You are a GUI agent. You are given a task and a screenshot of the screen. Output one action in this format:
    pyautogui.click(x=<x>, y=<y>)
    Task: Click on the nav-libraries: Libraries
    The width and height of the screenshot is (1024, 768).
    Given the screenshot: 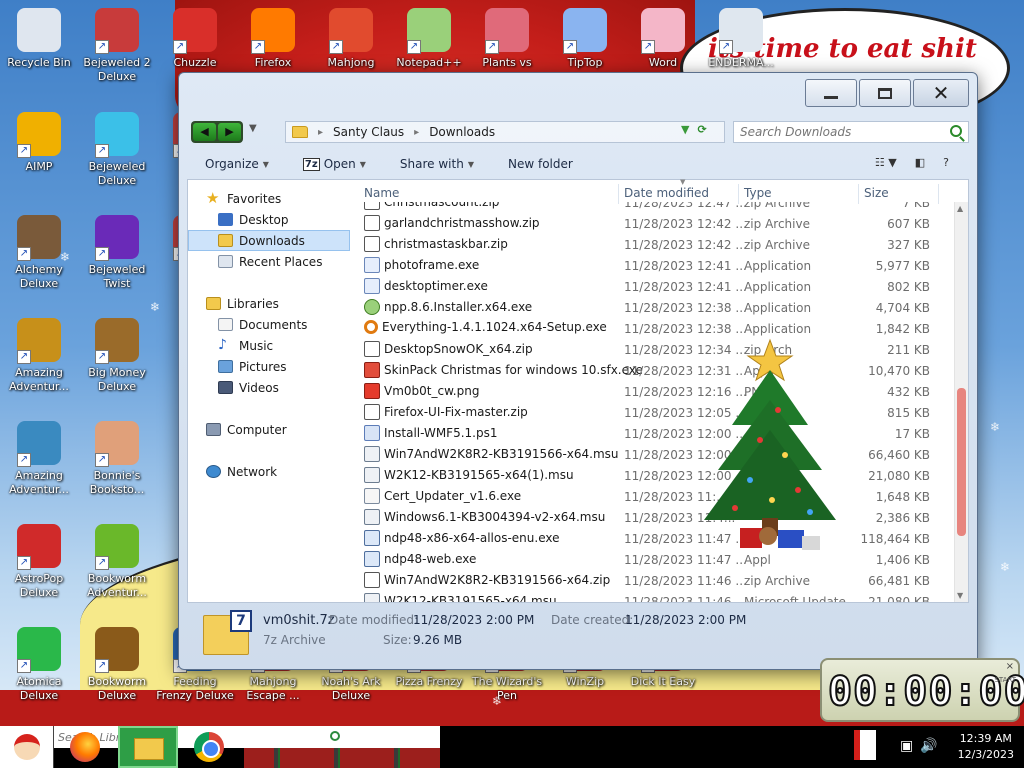 What is the action you would take?
    pyautogui.click(x=269, y=303)
    